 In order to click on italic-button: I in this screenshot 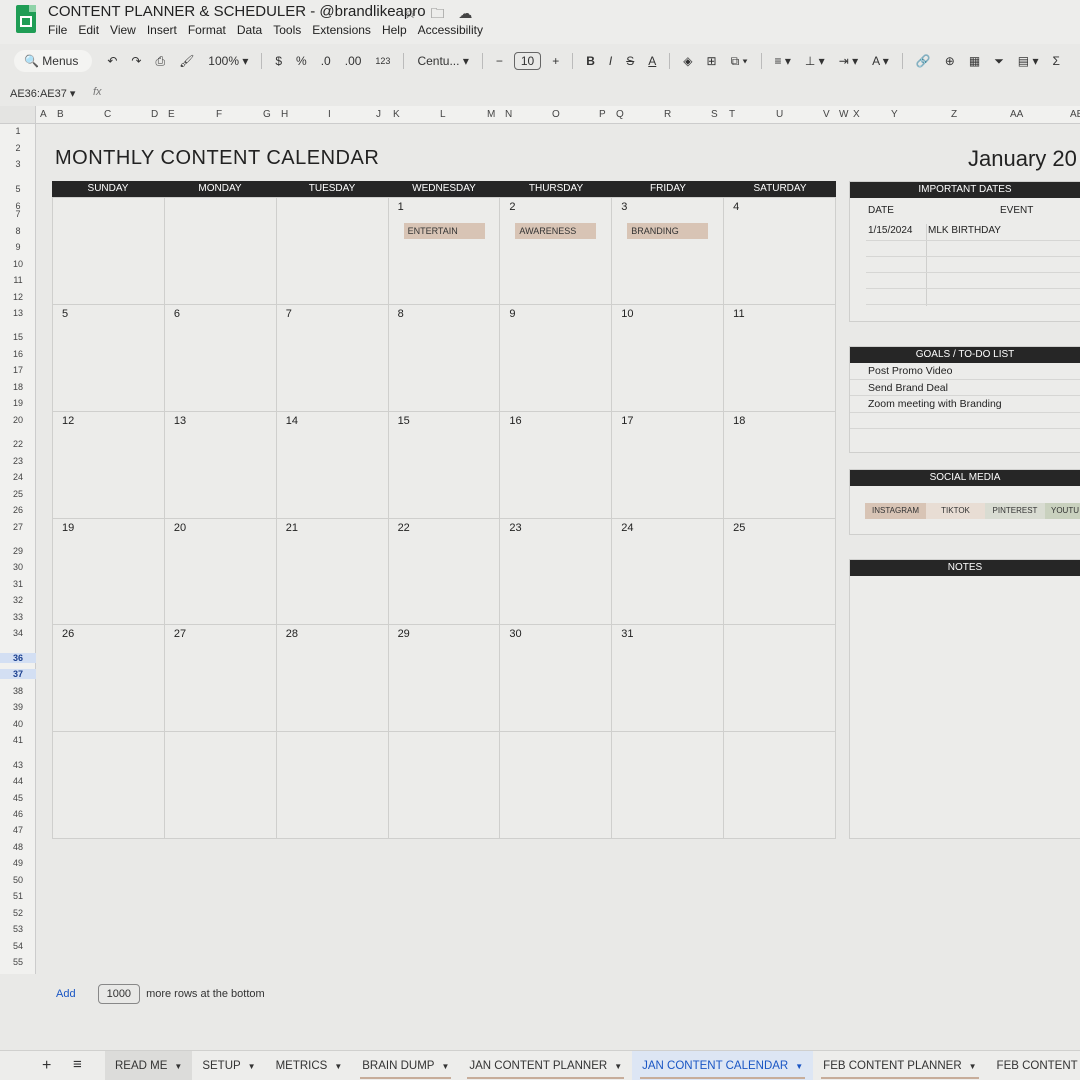, I will do `click(610, 61)`.